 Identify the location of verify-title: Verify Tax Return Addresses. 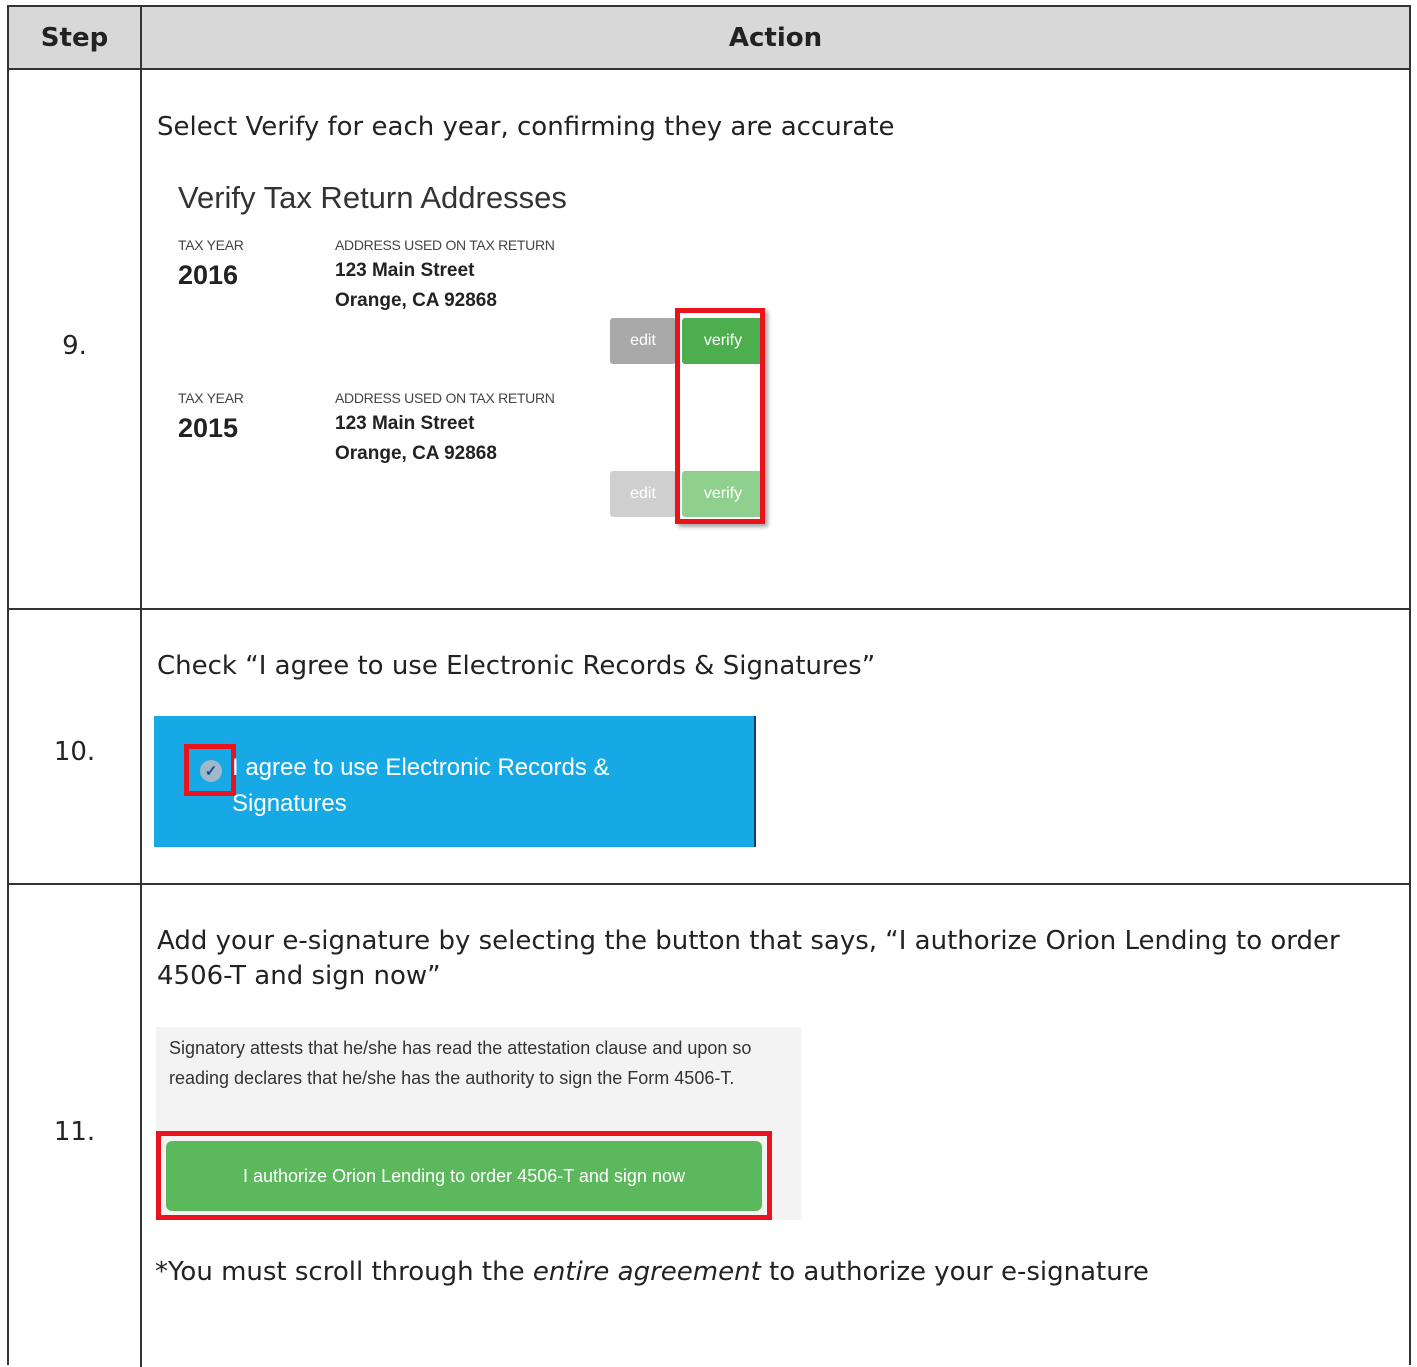
(372, 197).